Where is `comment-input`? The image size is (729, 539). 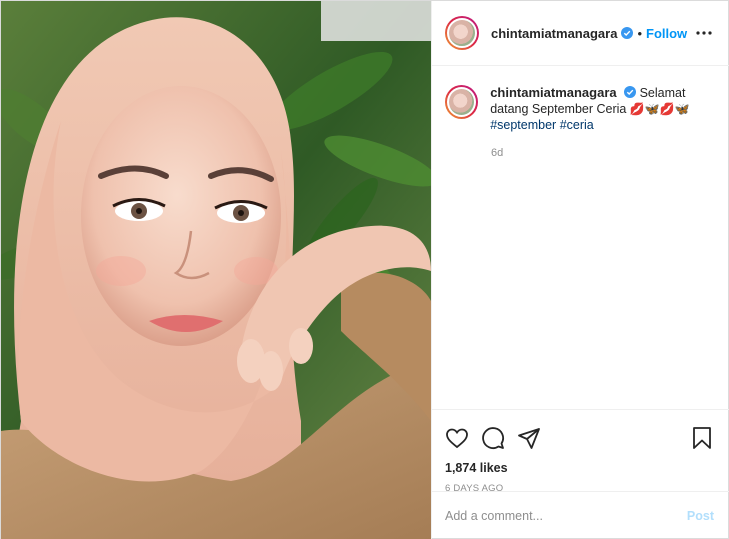
comment-input is located at coordinates (566, 516).